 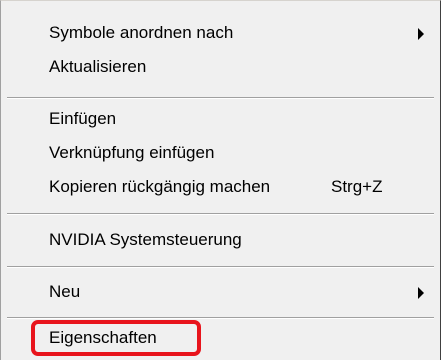 What do you see at coordinates (220, 119) in the screenshot?
I see `menu-item-paste: Einfügen` at bounding box center [220, 119].